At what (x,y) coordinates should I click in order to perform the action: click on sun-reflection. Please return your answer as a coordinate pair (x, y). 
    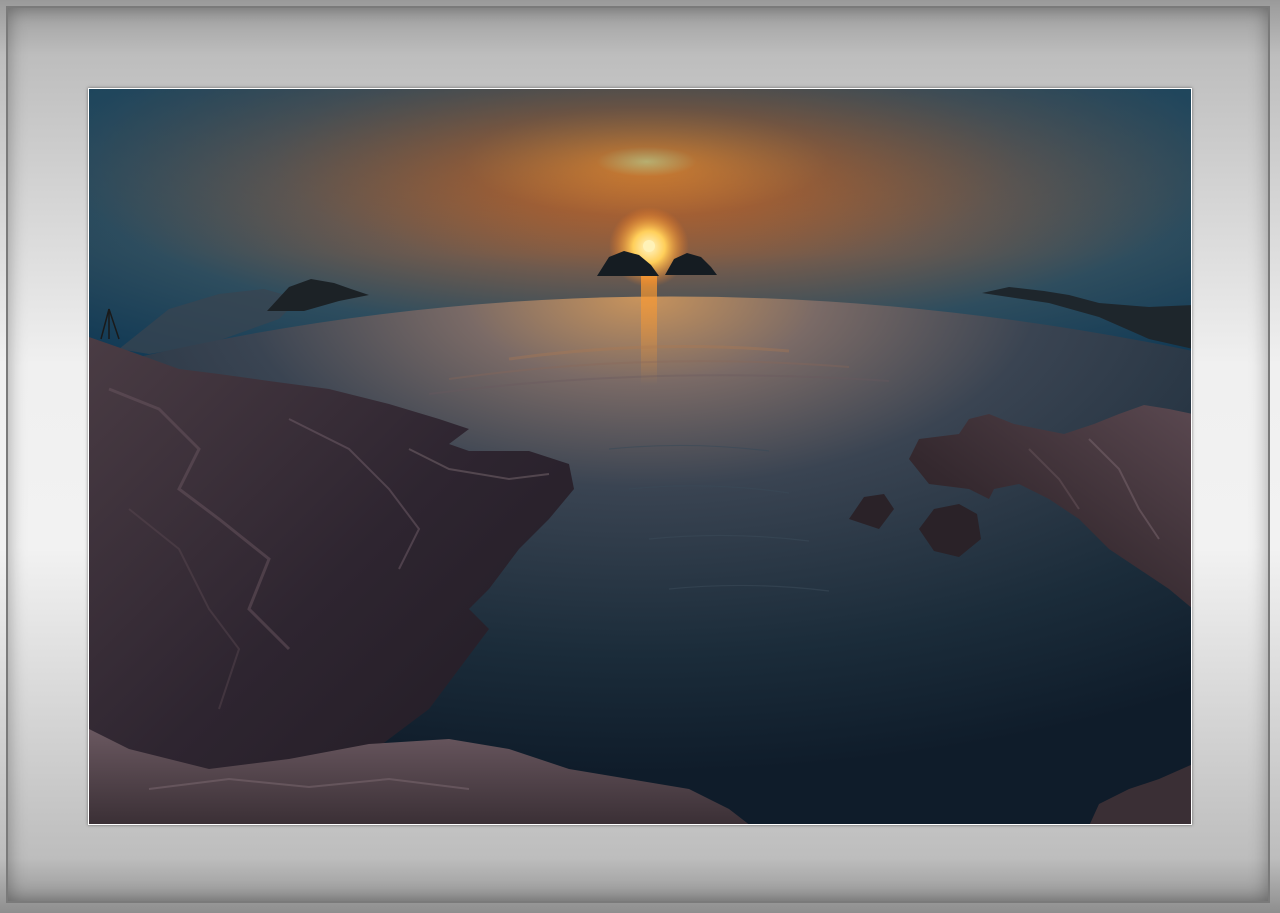
    Looking at the image, I should click on (649, 330).